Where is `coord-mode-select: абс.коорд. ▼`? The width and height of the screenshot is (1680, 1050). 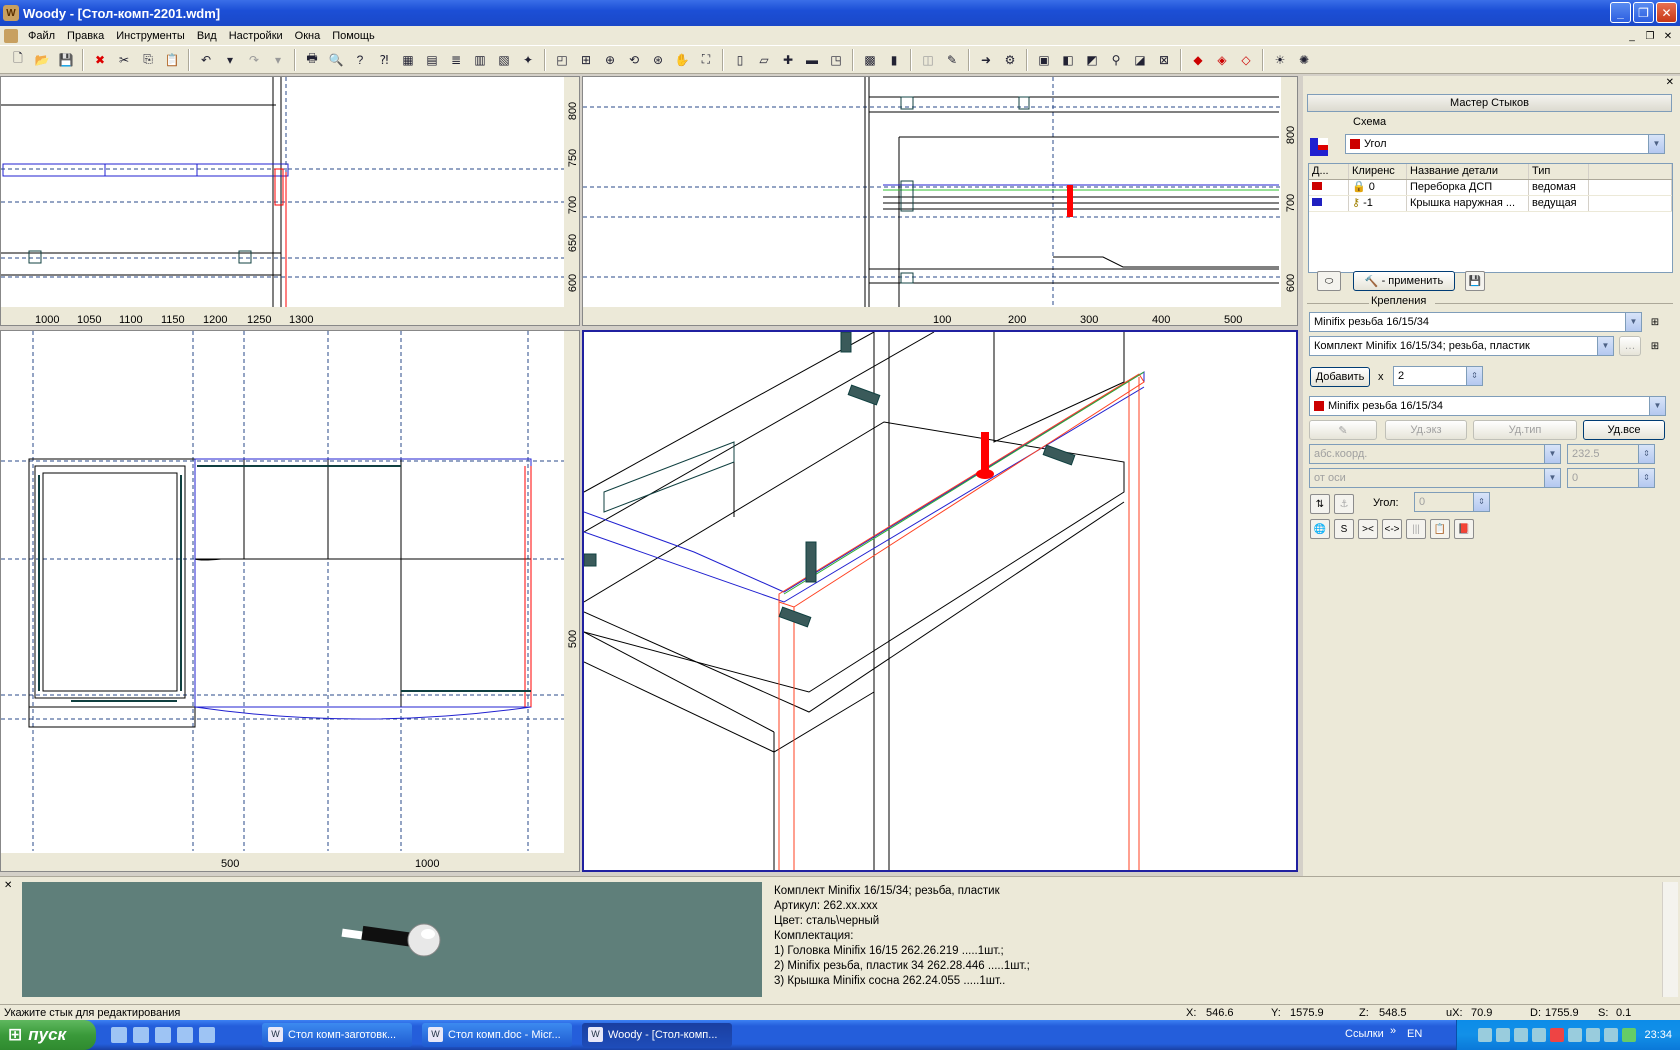
coord-mode-select: абс.коорд. ▼ is located at coordinates (1435, 454).